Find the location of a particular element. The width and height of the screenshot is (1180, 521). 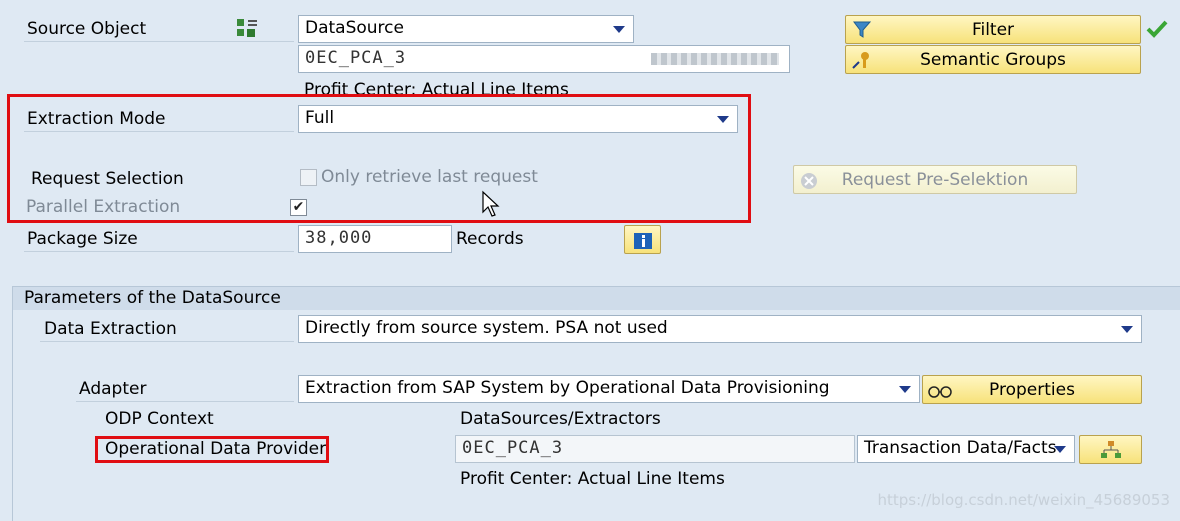

odp-context-value: DataSources/Extractors is located at coordinates (560, 419).